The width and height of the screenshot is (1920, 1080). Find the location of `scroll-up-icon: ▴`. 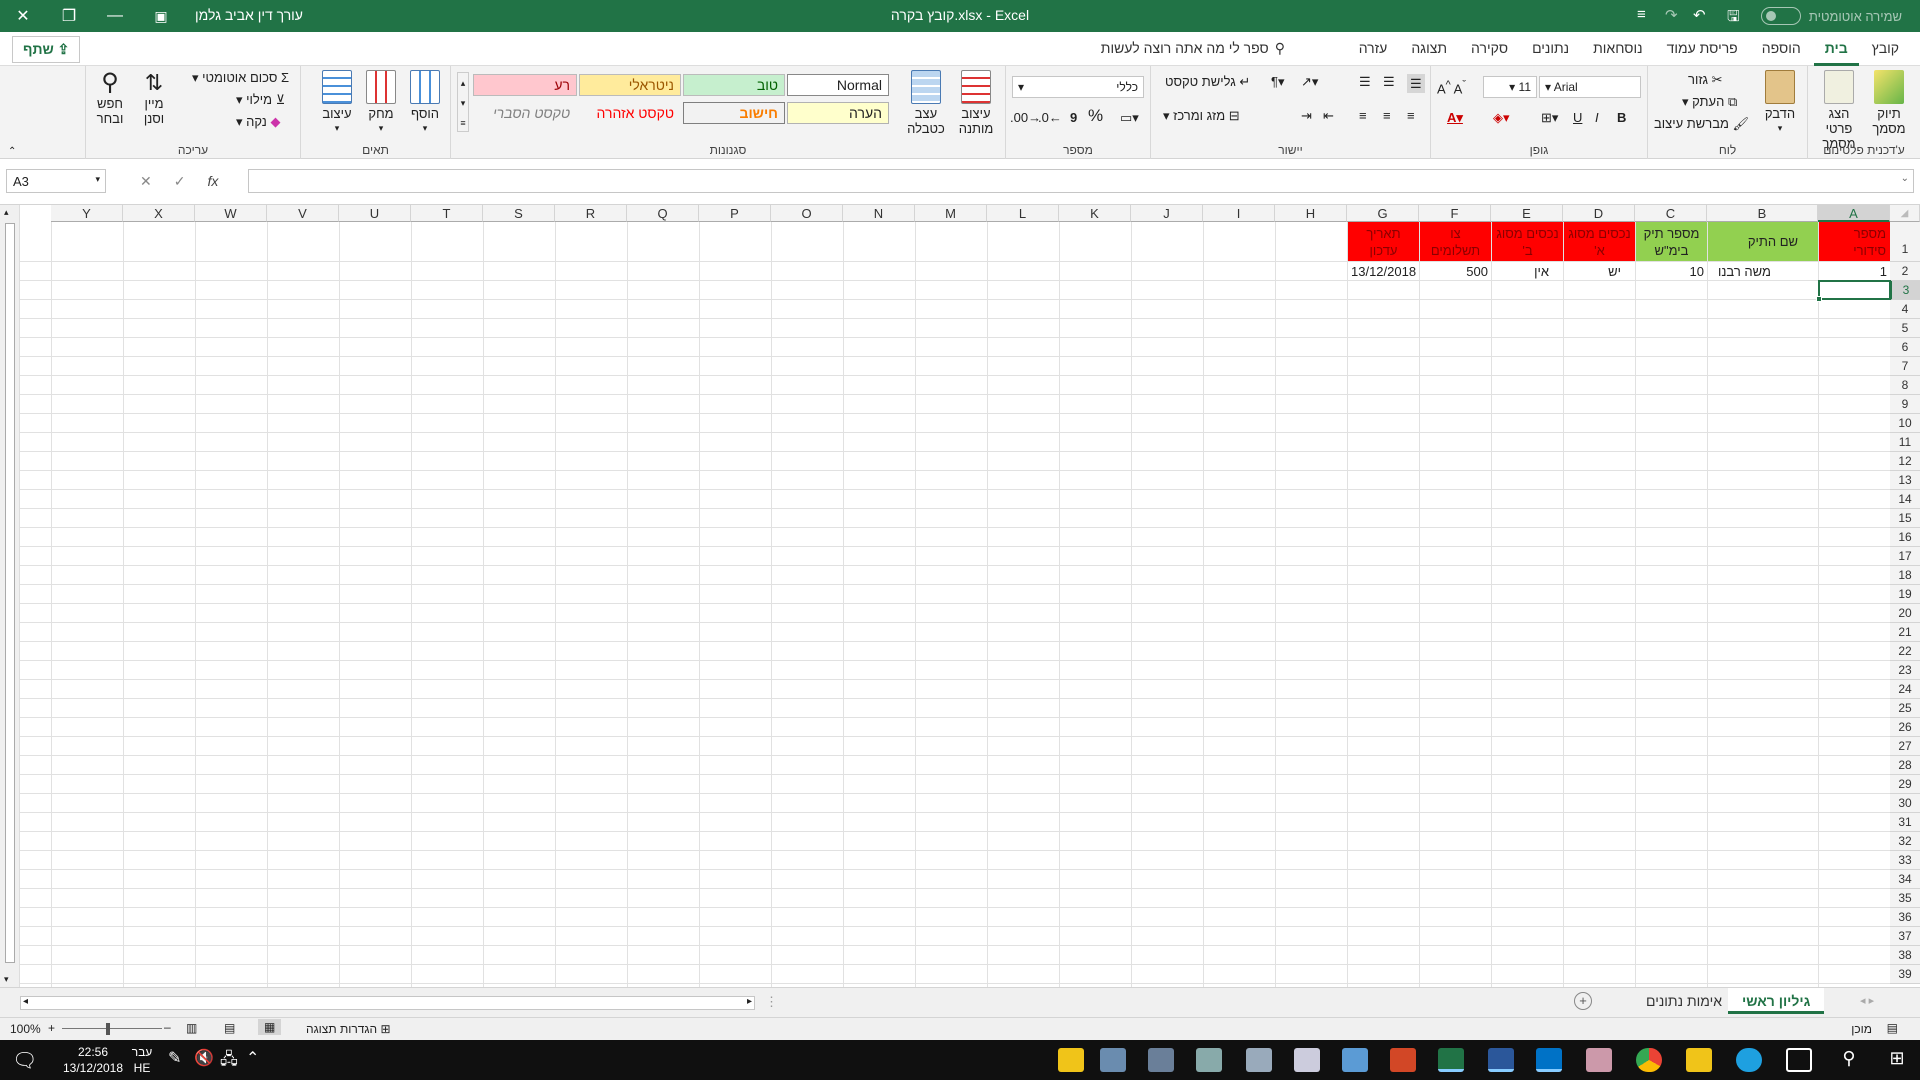

scroll-up-icon: ▴ is located at coordinates (6, 212).